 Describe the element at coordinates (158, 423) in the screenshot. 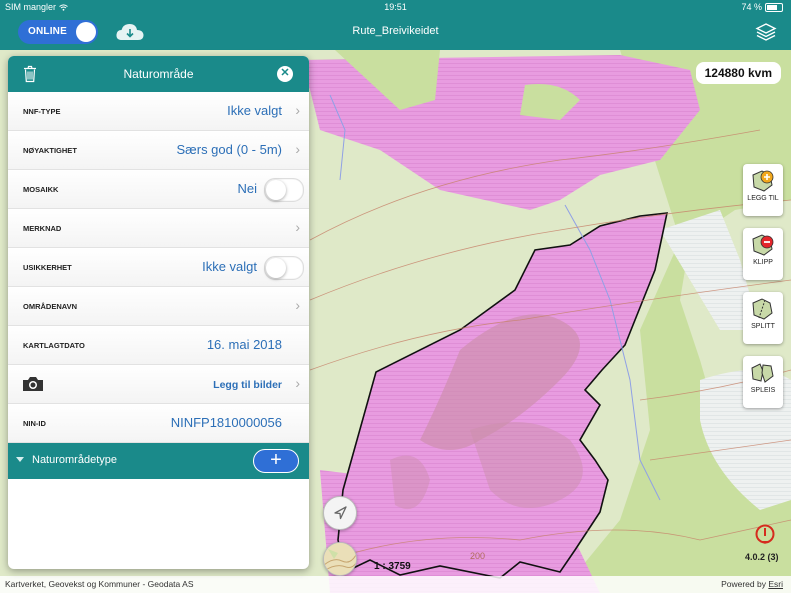

I see `attribute-row-nin-id: NIN-ID NINFP1810000056` at that location.